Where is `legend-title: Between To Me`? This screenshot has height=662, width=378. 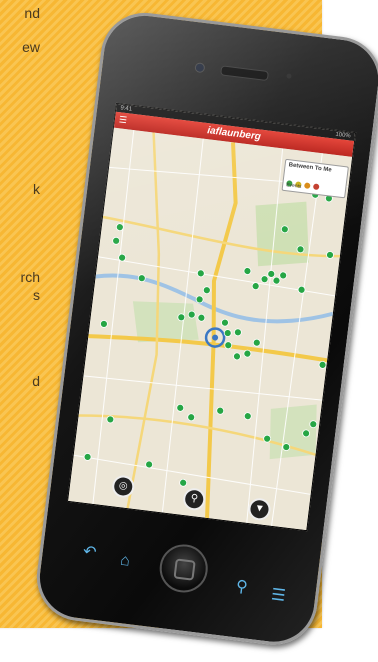
legend-title: Between To Me is located at coordinates (310, 168).